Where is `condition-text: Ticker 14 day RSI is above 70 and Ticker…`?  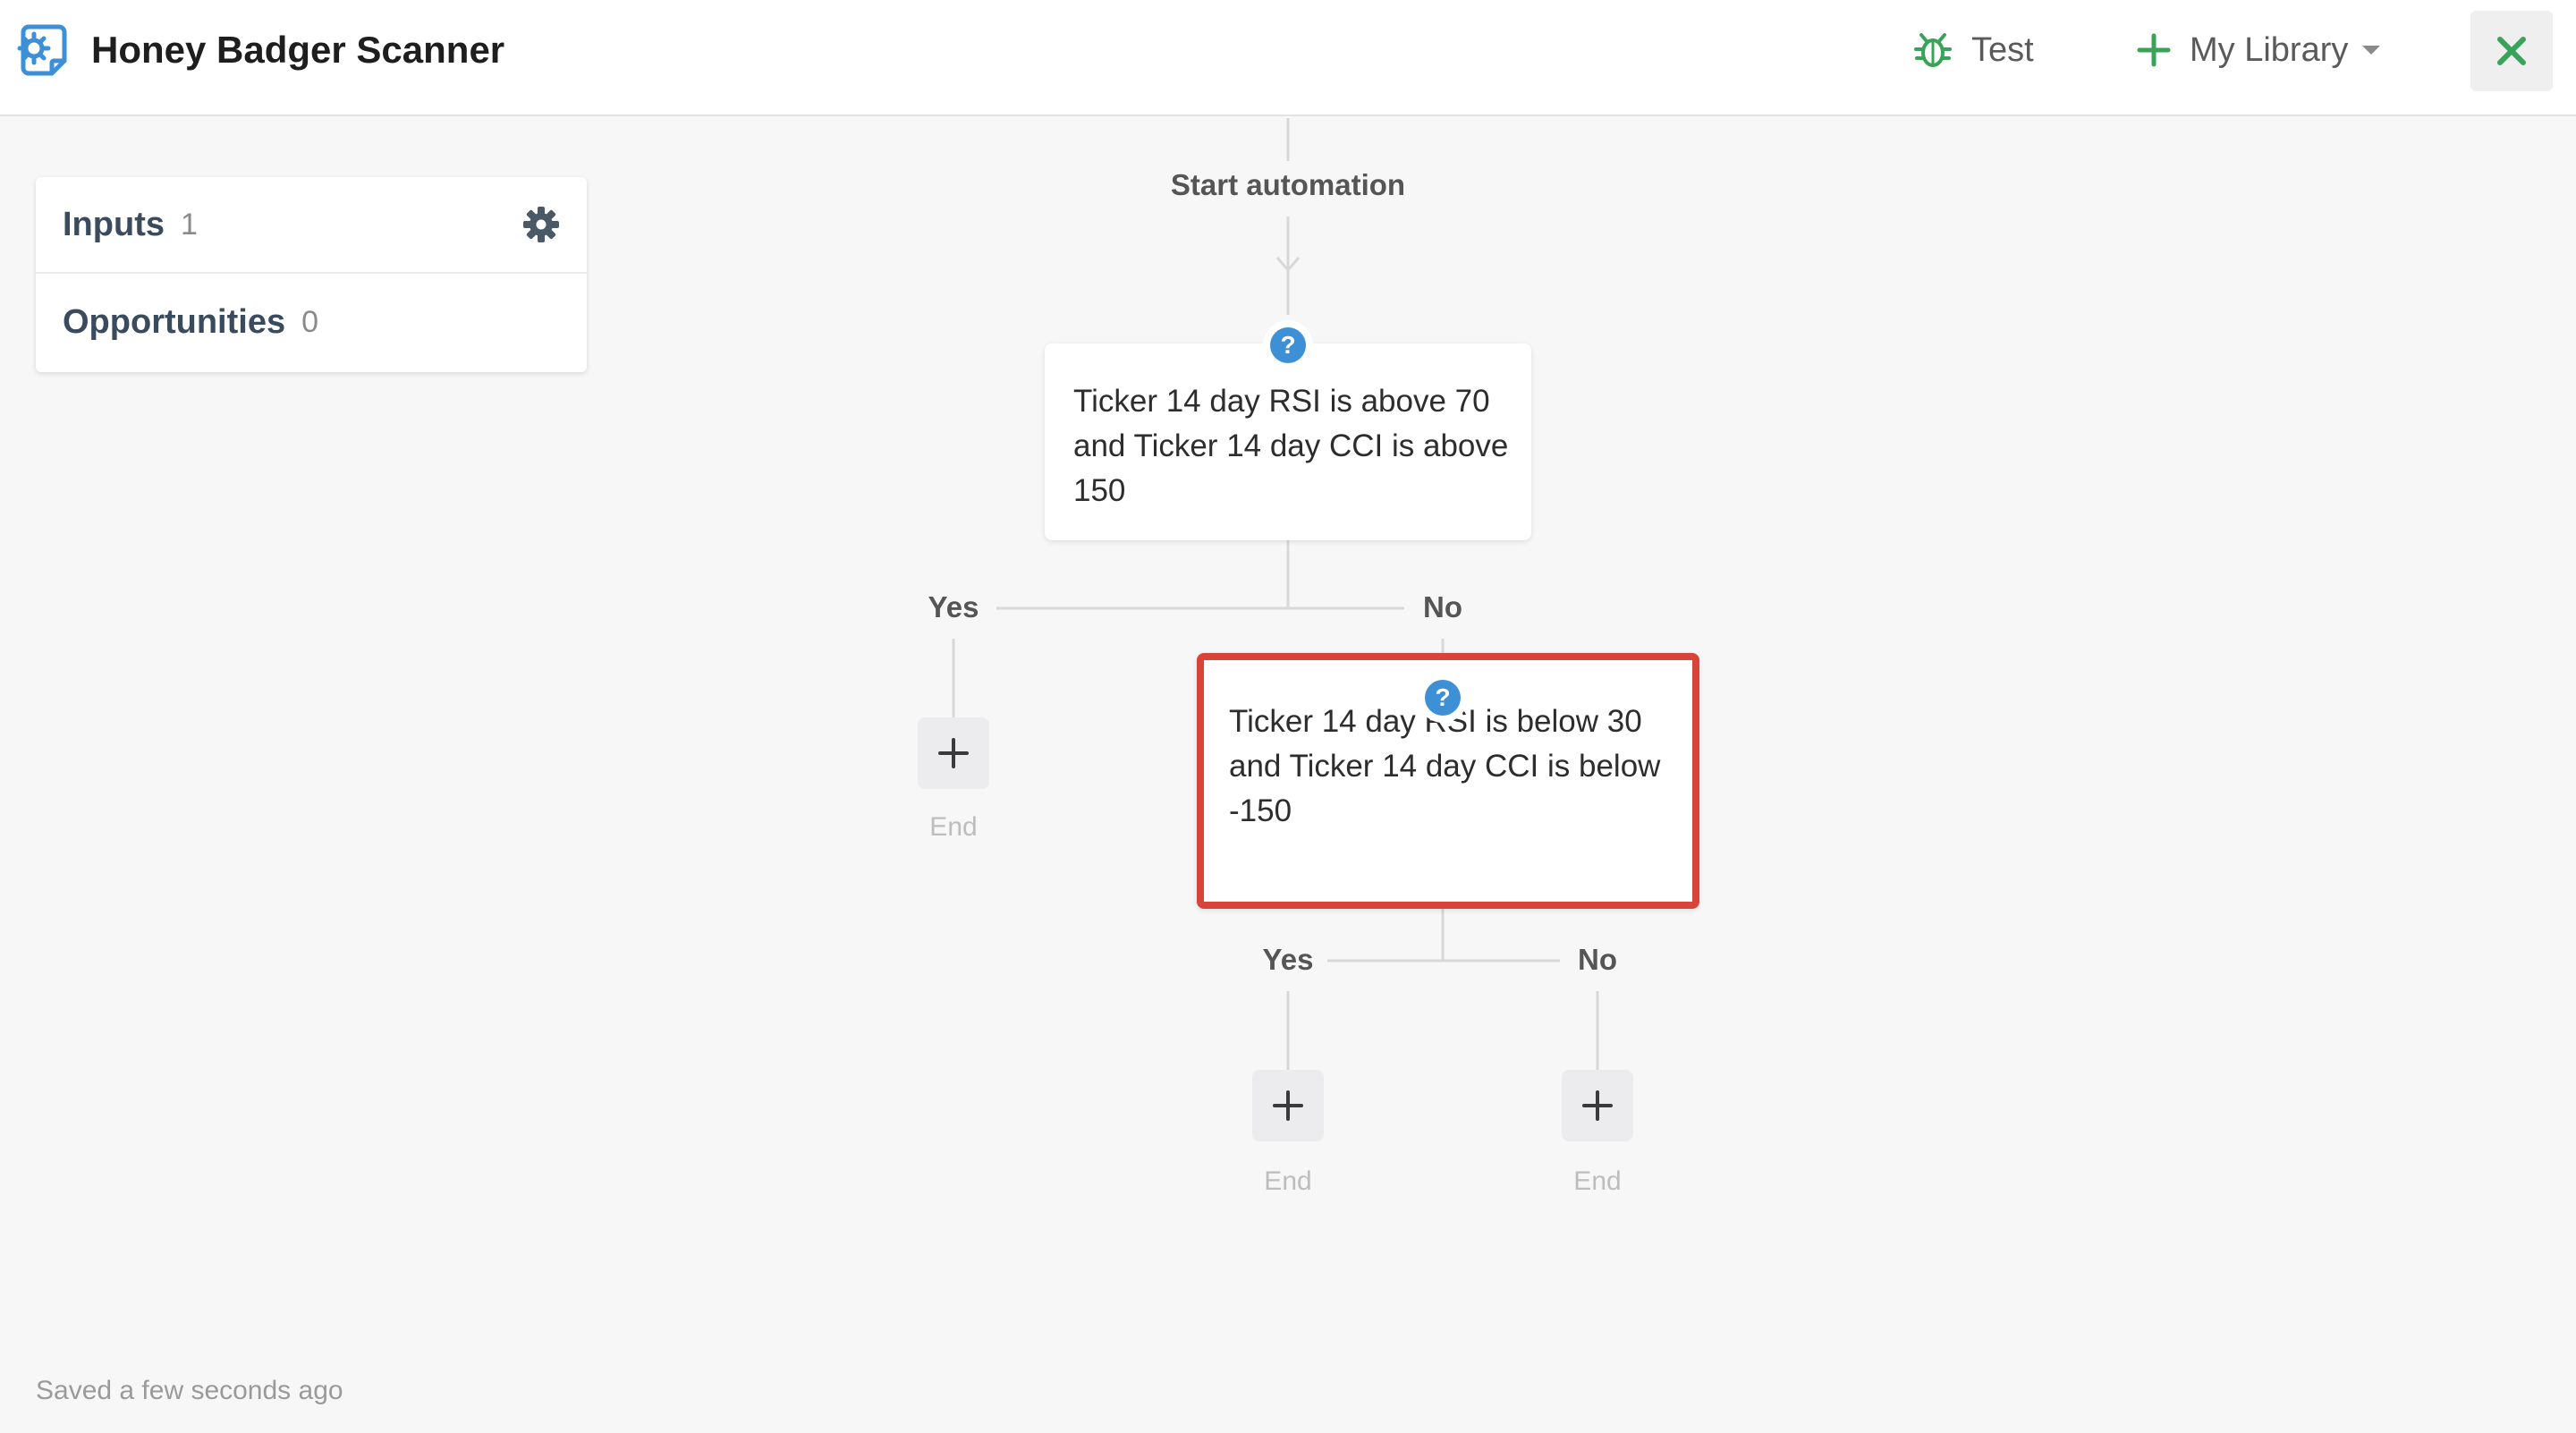 condition-text: Ticker 14 day RSI is above 70 and Ticker… is located at coordinates (1291, 446).